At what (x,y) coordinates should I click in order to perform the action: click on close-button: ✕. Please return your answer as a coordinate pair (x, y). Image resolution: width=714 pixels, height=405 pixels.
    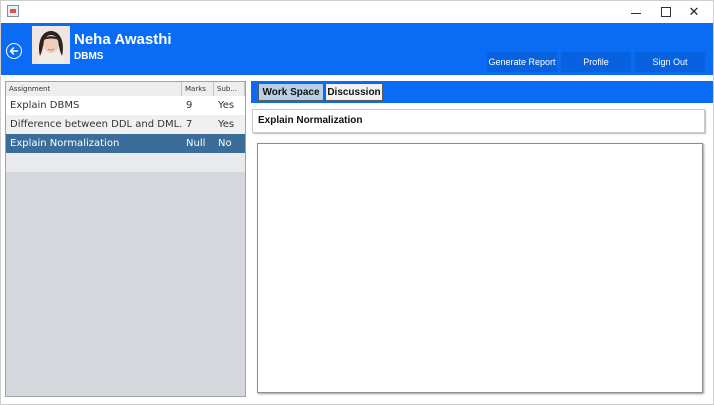
    Looking at the image, I should click on (694, 12).